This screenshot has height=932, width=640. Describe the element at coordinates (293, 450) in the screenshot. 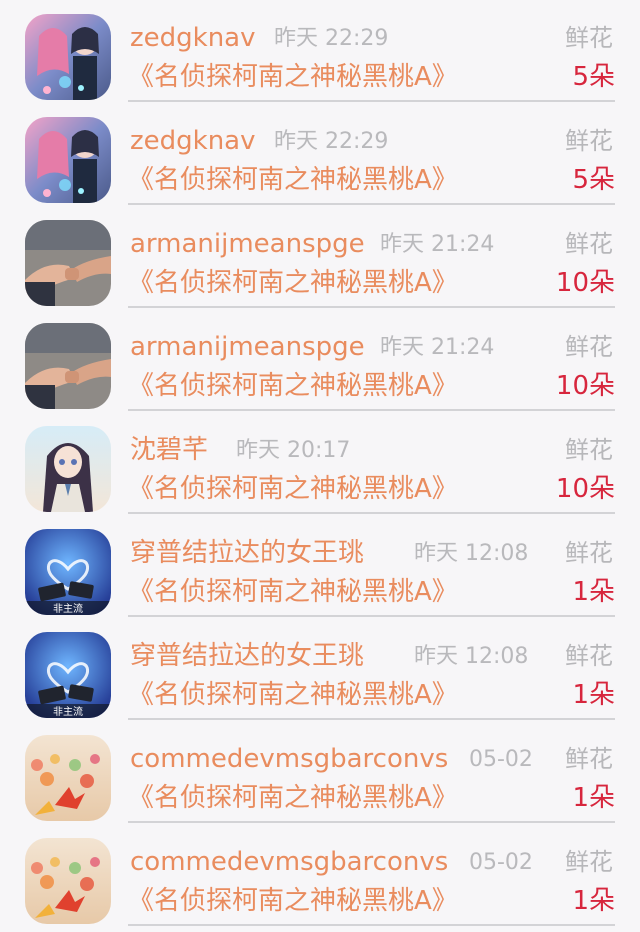

I see `timestamp: 昨天 20:17` at that location.